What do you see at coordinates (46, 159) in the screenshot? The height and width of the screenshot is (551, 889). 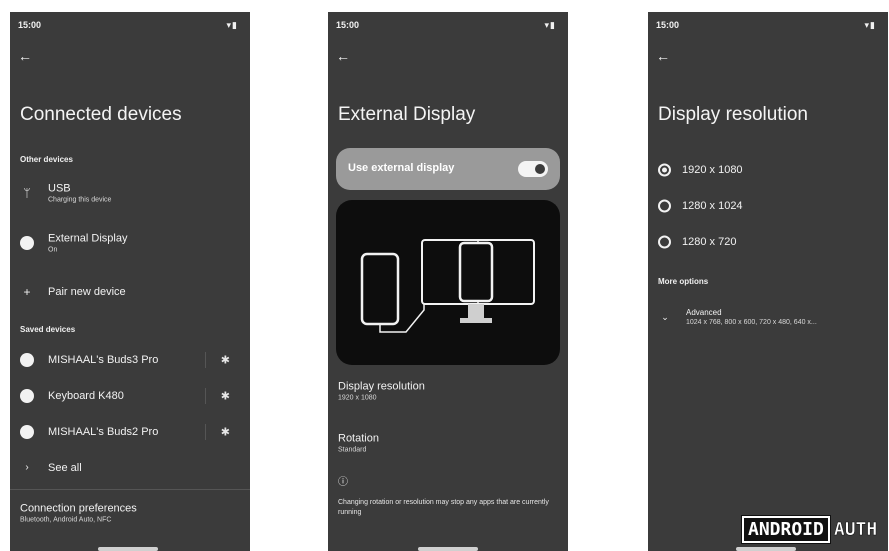 I see `section-other-devices: Other devices` at bounding box center [46, 159].